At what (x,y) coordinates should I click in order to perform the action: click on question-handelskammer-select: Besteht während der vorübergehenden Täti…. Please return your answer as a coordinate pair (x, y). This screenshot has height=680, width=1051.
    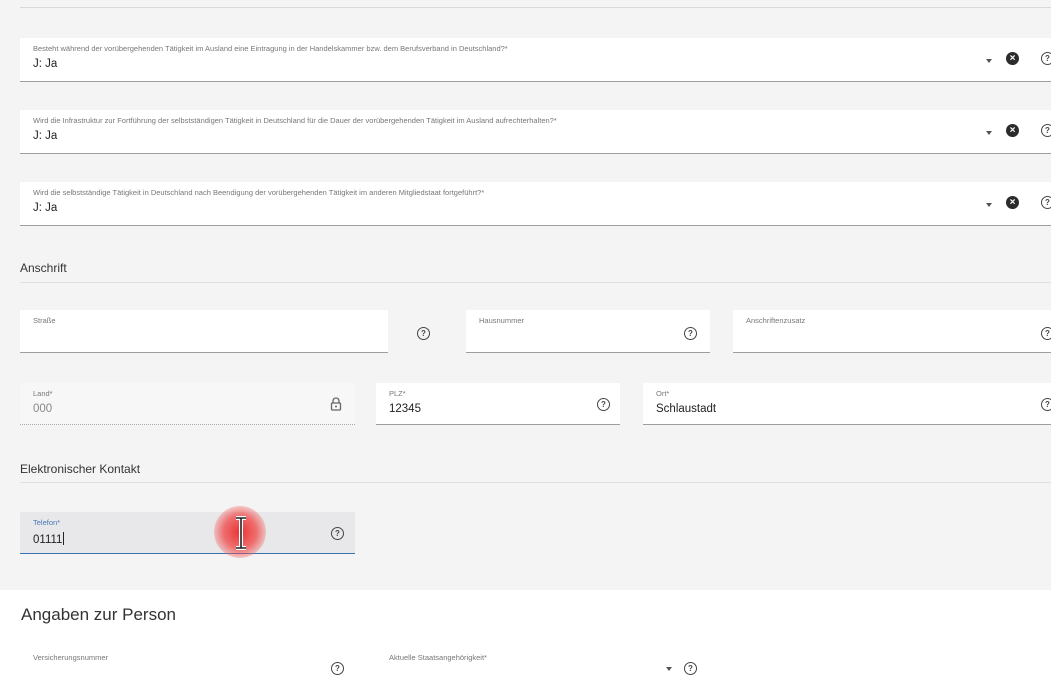
    Looking at the image, I should click on (535, 60).